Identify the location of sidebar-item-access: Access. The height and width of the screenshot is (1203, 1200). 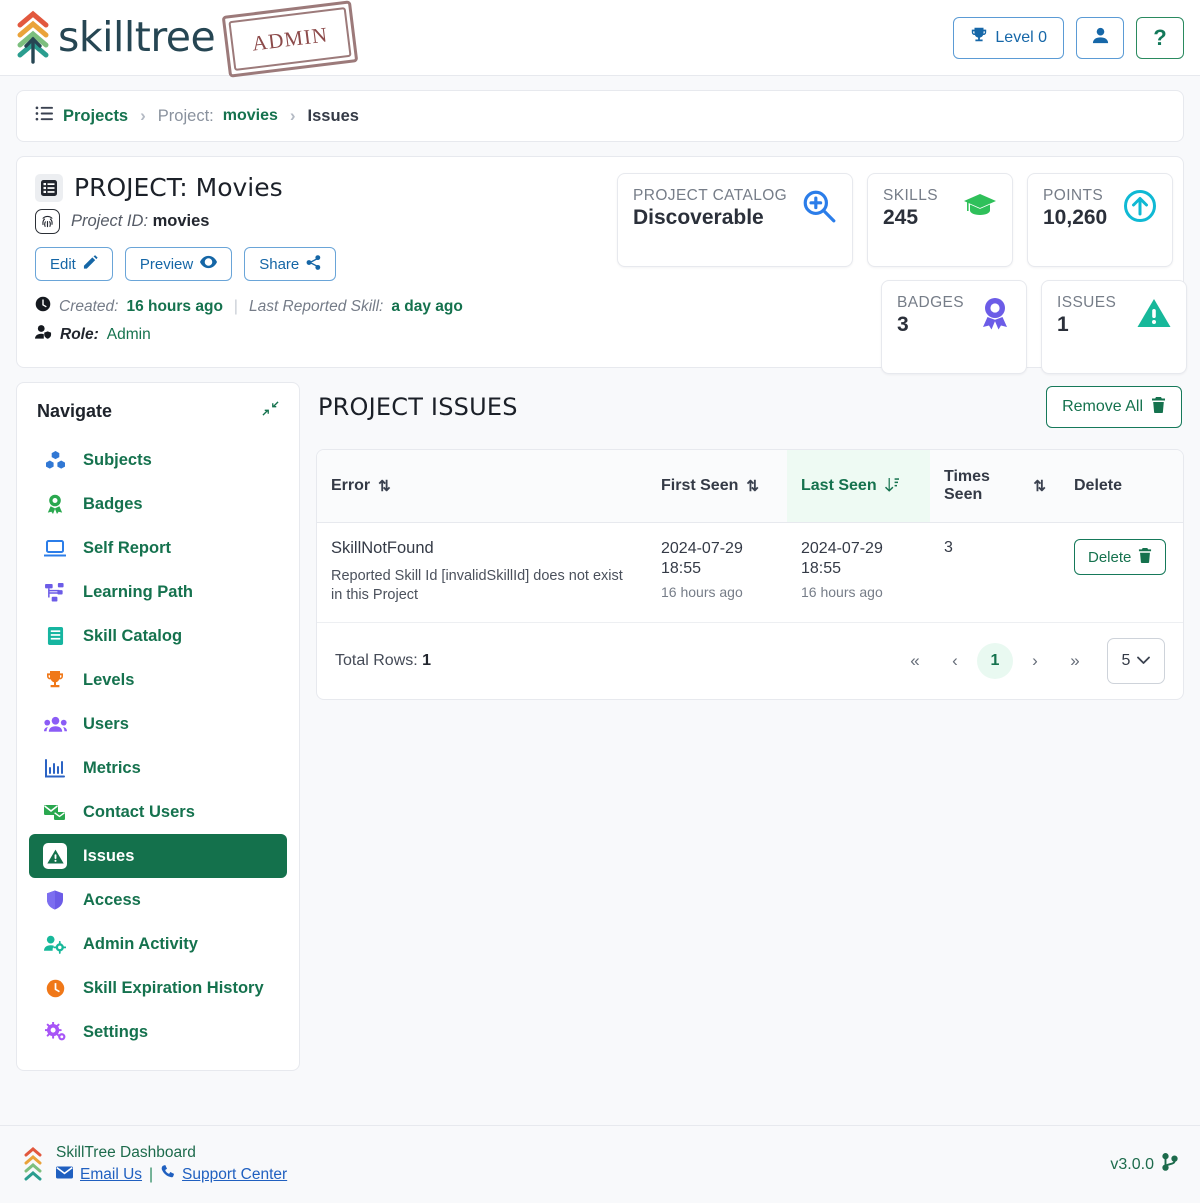
(158, 900).